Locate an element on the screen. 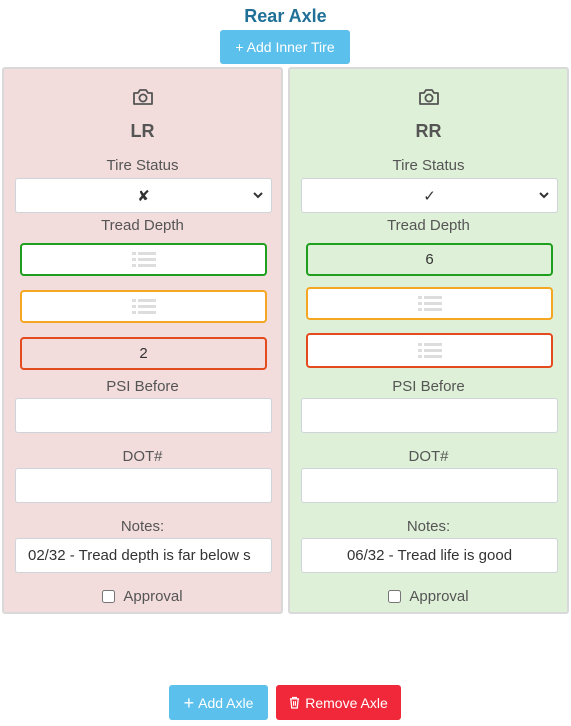  add-axle-button: + Add Axle is located at coordinates (218, 702).